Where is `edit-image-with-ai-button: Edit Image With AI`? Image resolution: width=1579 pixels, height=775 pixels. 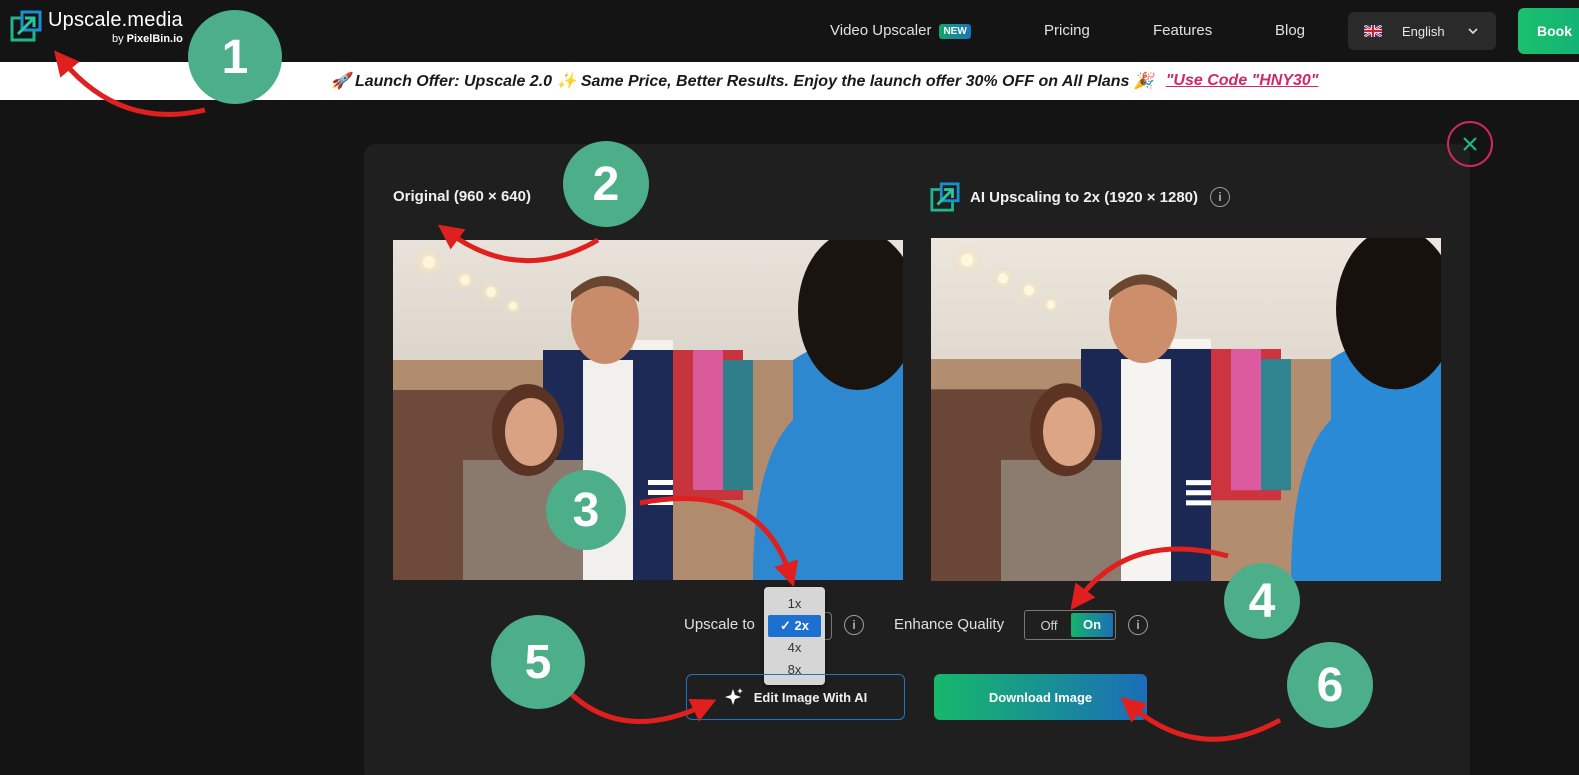 edit-image-with-ai-button: Edit Image With AI is located at coordinates (795, 697).